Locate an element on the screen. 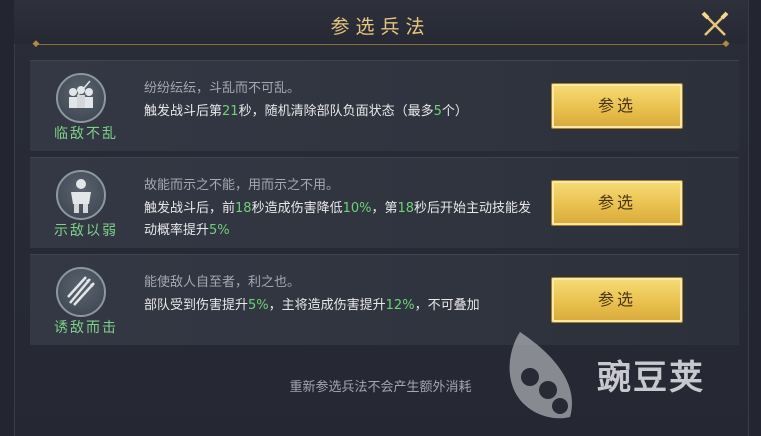  tactic-name: 示敌以弱 is located at coordinates (86, 231).